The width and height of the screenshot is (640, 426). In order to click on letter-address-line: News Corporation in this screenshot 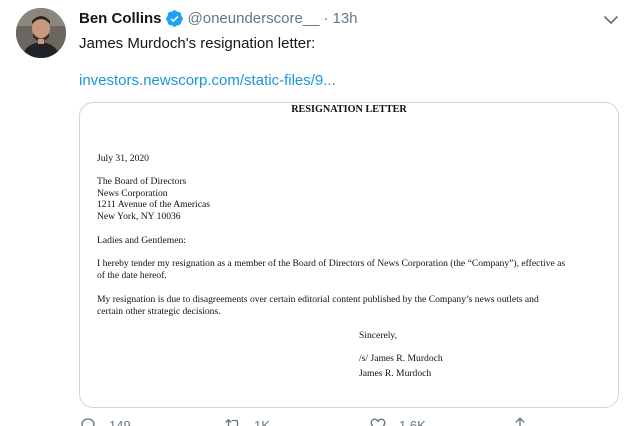, I will do `click(132, 193)`.